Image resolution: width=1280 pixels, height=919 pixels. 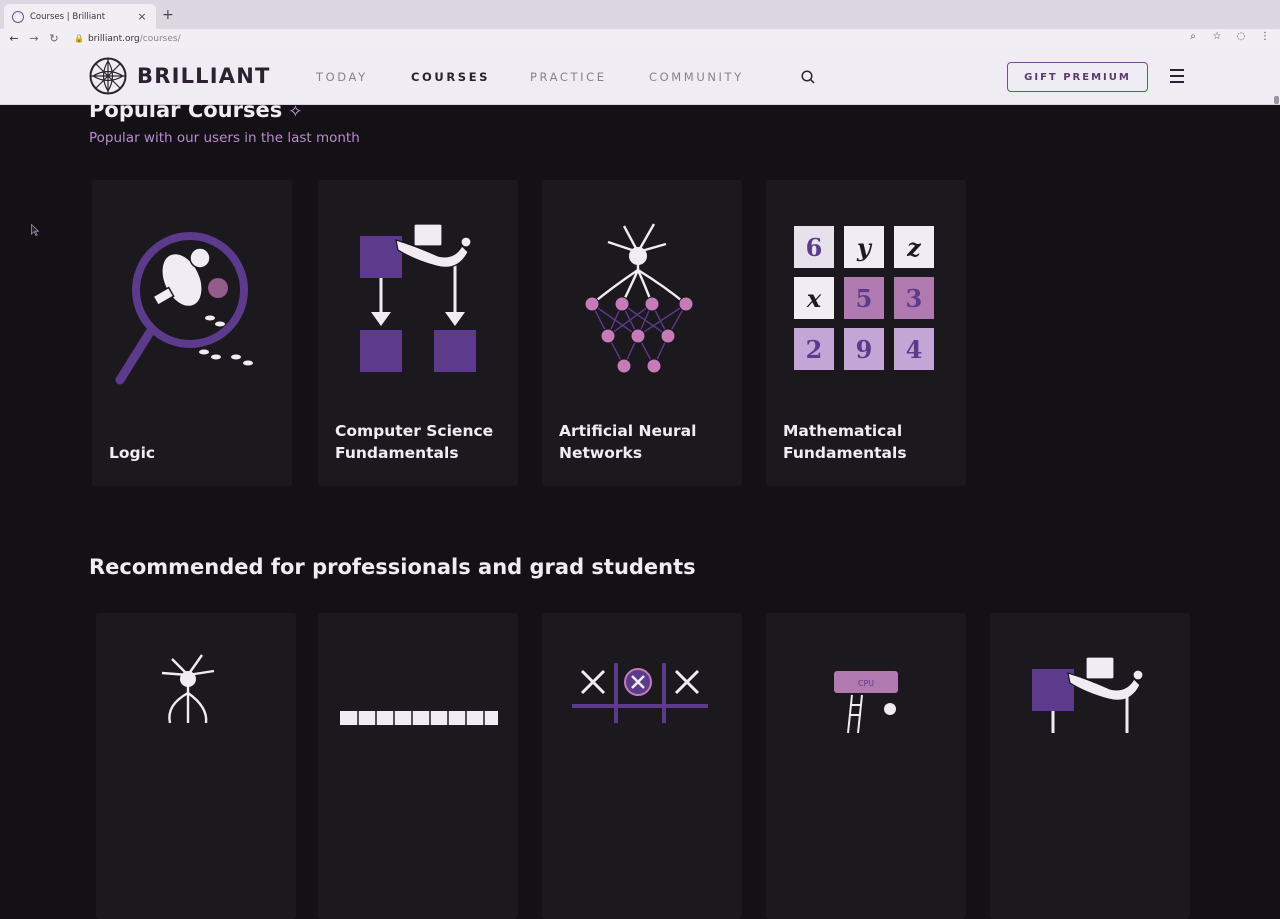 I want to click on course-card-logic: Logic, so click(x=192, y=333).